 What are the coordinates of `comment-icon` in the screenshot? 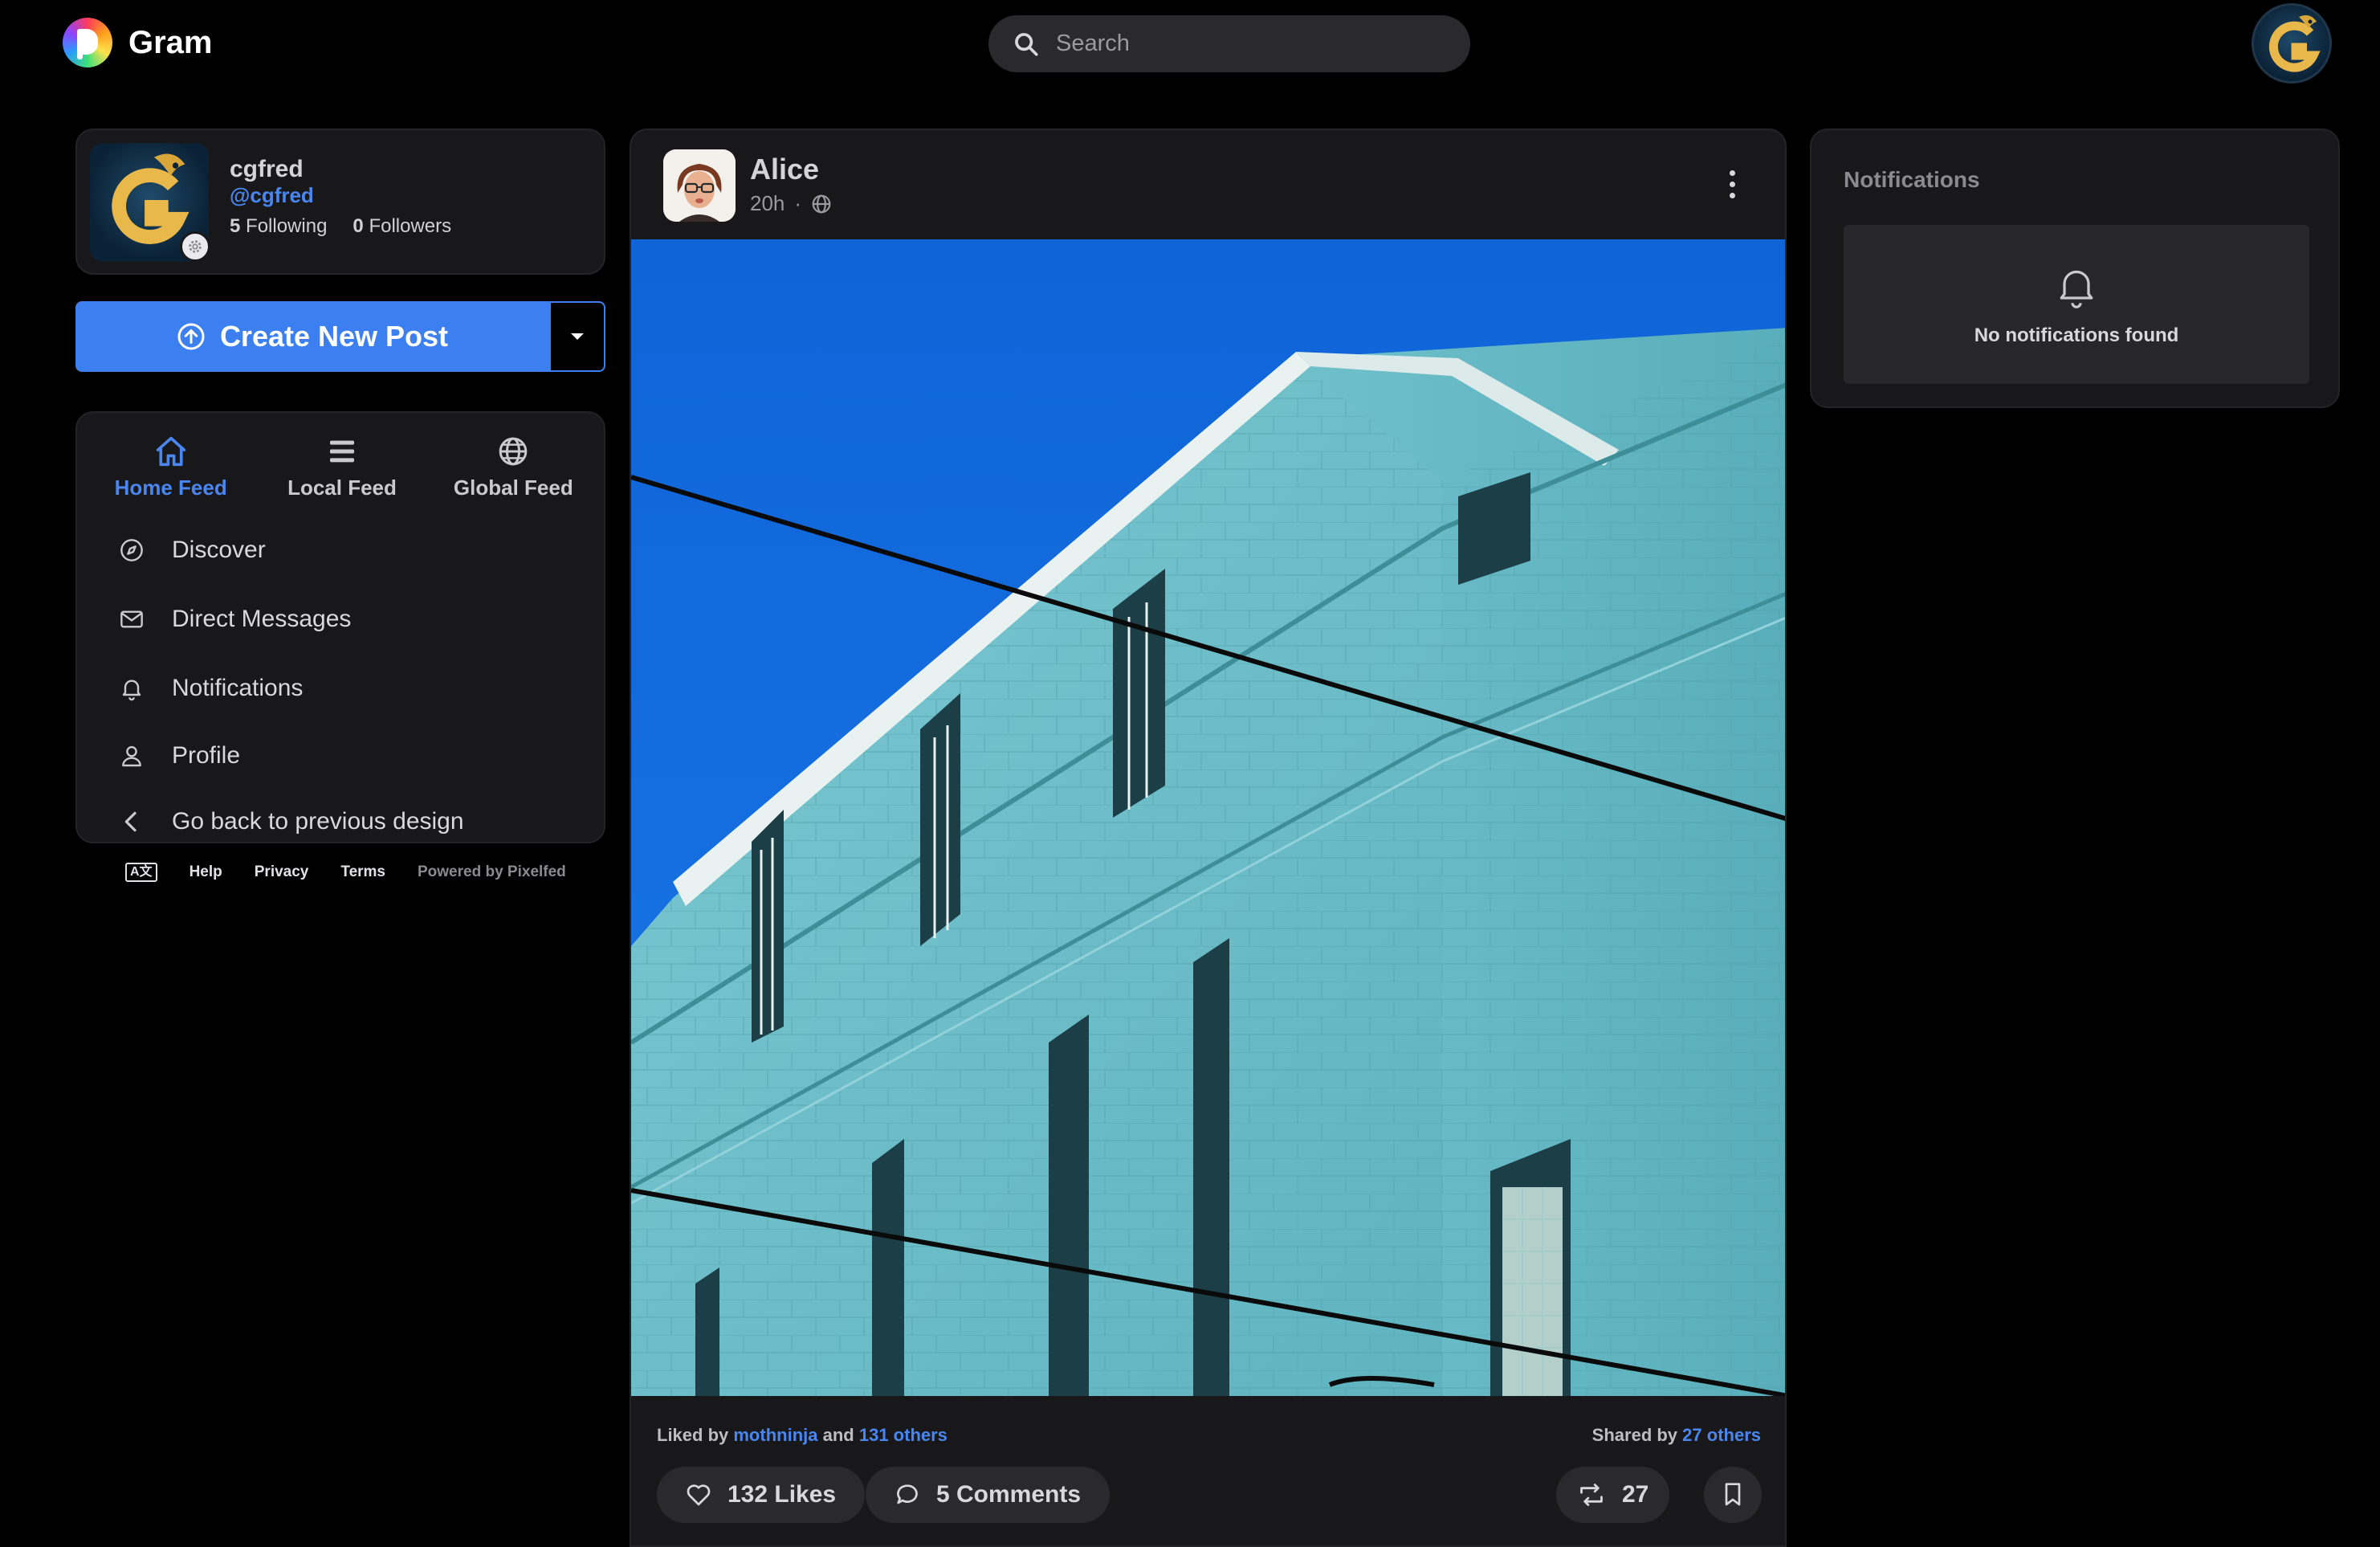 It's located at (907, 1494).